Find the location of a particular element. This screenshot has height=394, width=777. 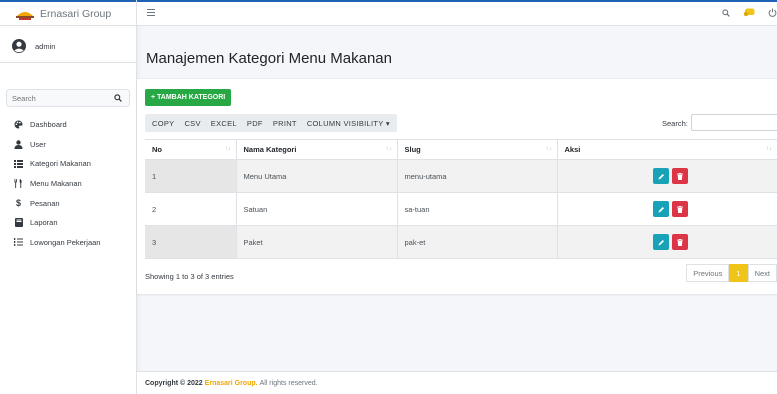

table-row: 1 Menu Utama menu-utama is located at coordinates (461, 176).